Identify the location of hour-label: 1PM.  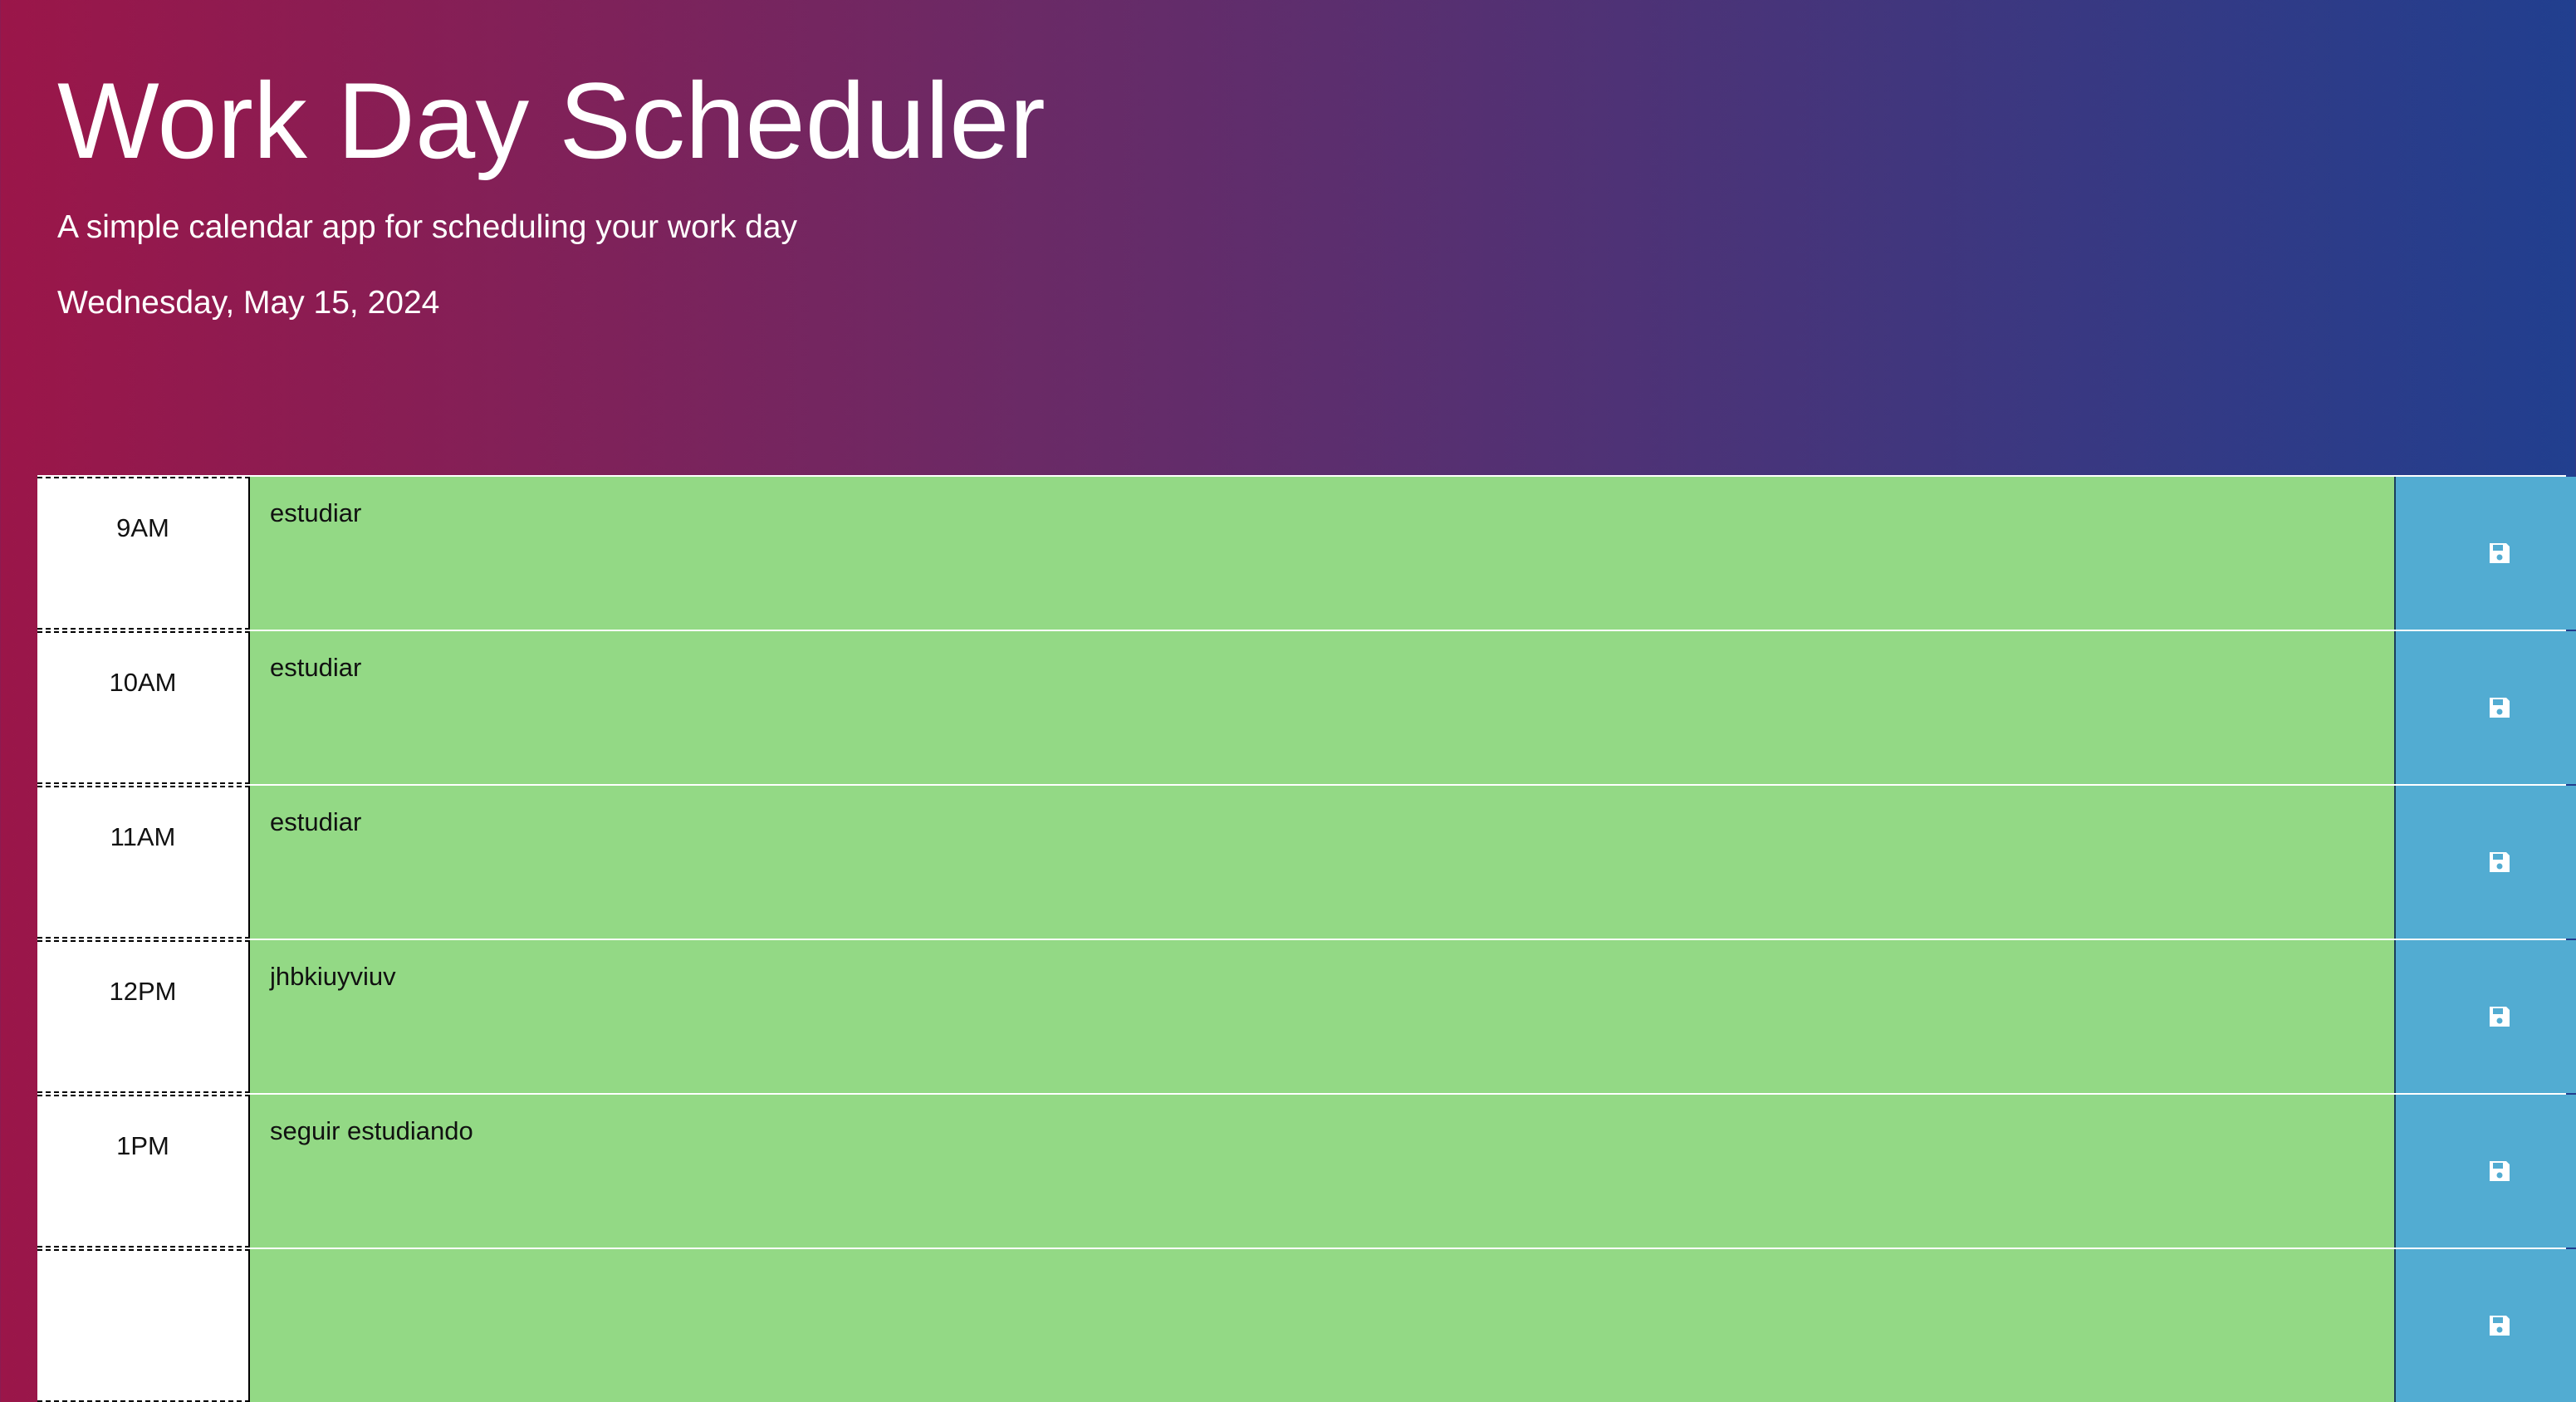
(144, 1172).